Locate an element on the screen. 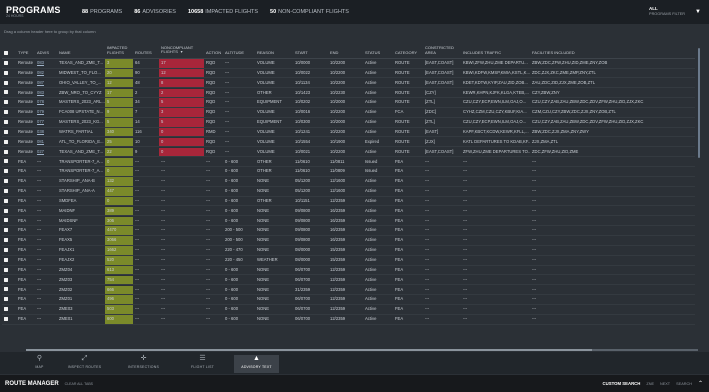 This screenshot has width=709, height=392. footer-search-button: SEARCH is located at coordinates (684, 384).